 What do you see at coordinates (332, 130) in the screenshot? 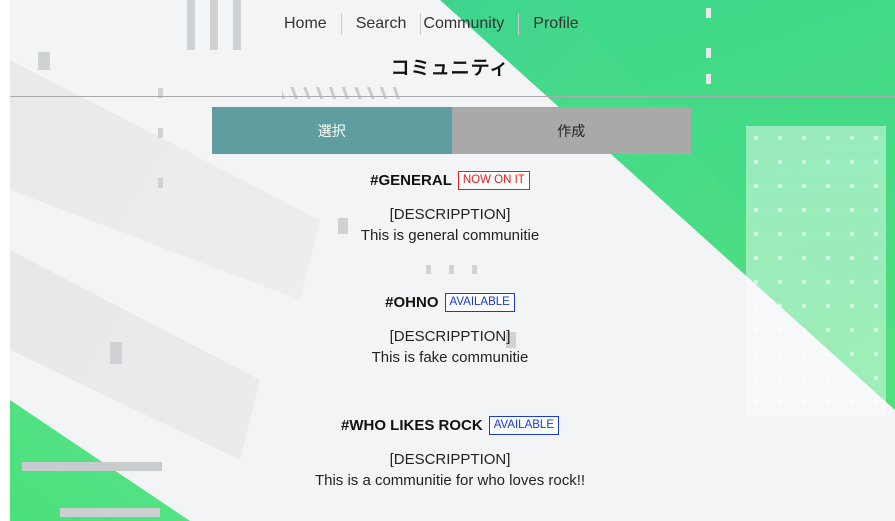
I see `tab-select: 選択` at bounding box center [332, 130].